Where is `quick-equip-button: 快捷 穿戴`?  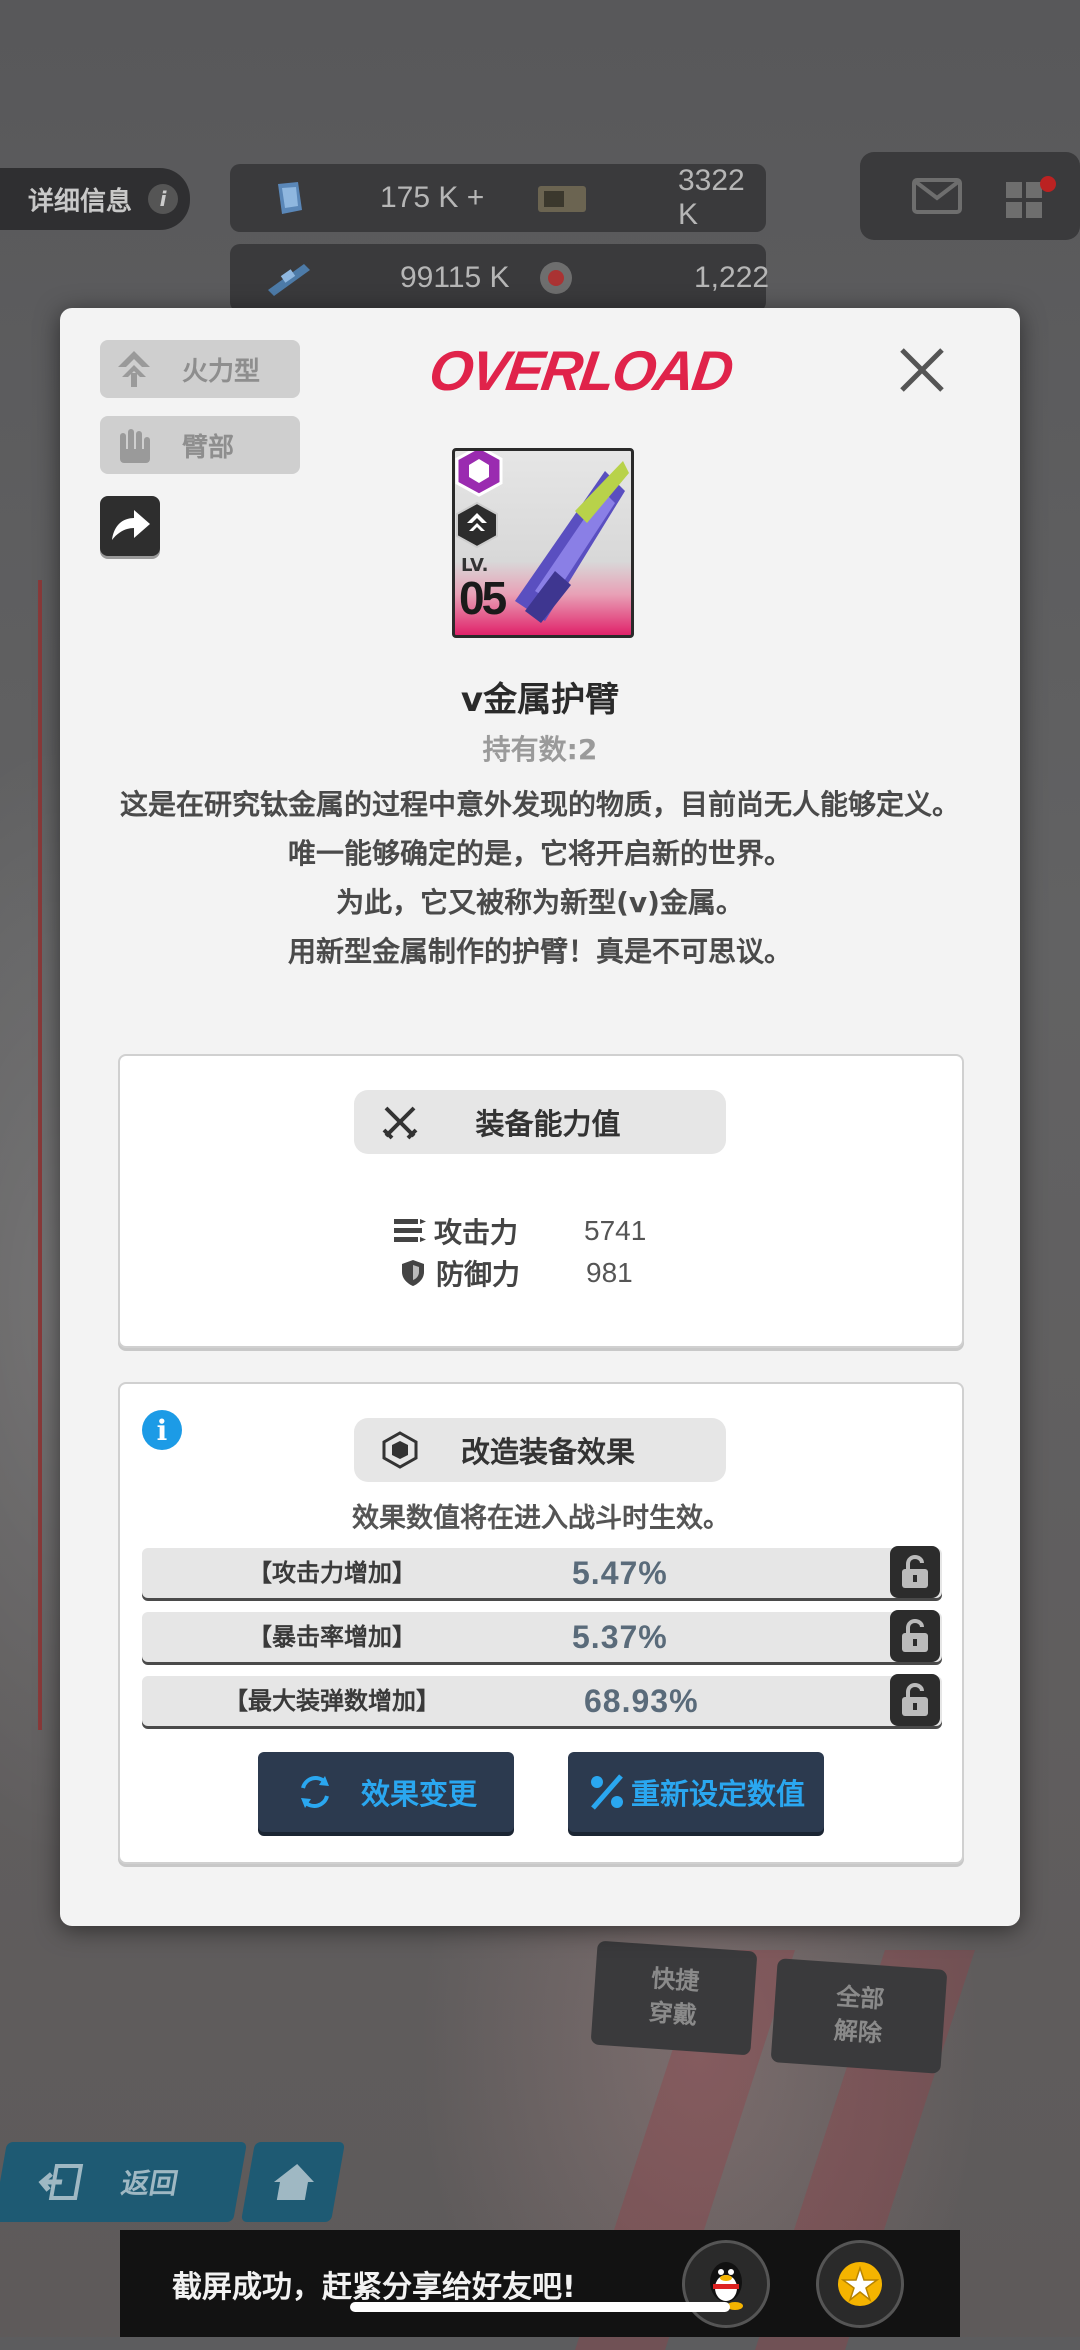 quick-equip-button: 快捷 穿戴 is located at coordinates (674, 1998).